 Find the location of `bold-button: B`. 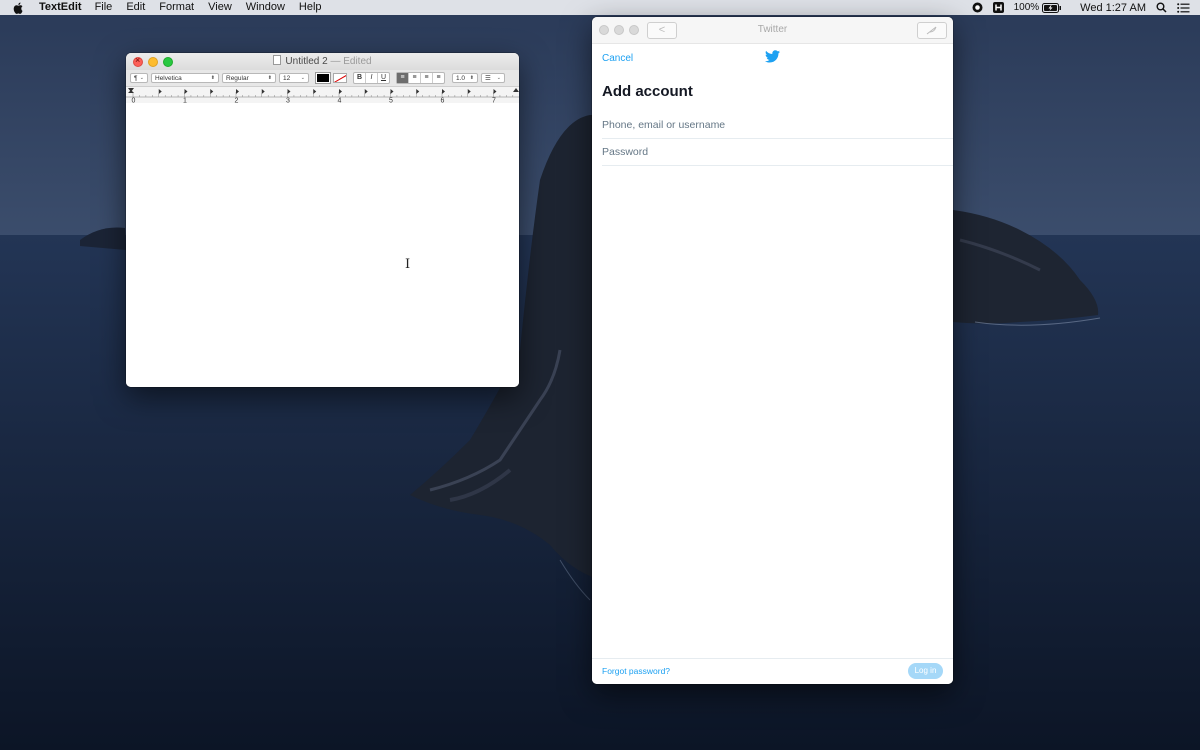

bold-button: B is located at coordinates (360, 78).